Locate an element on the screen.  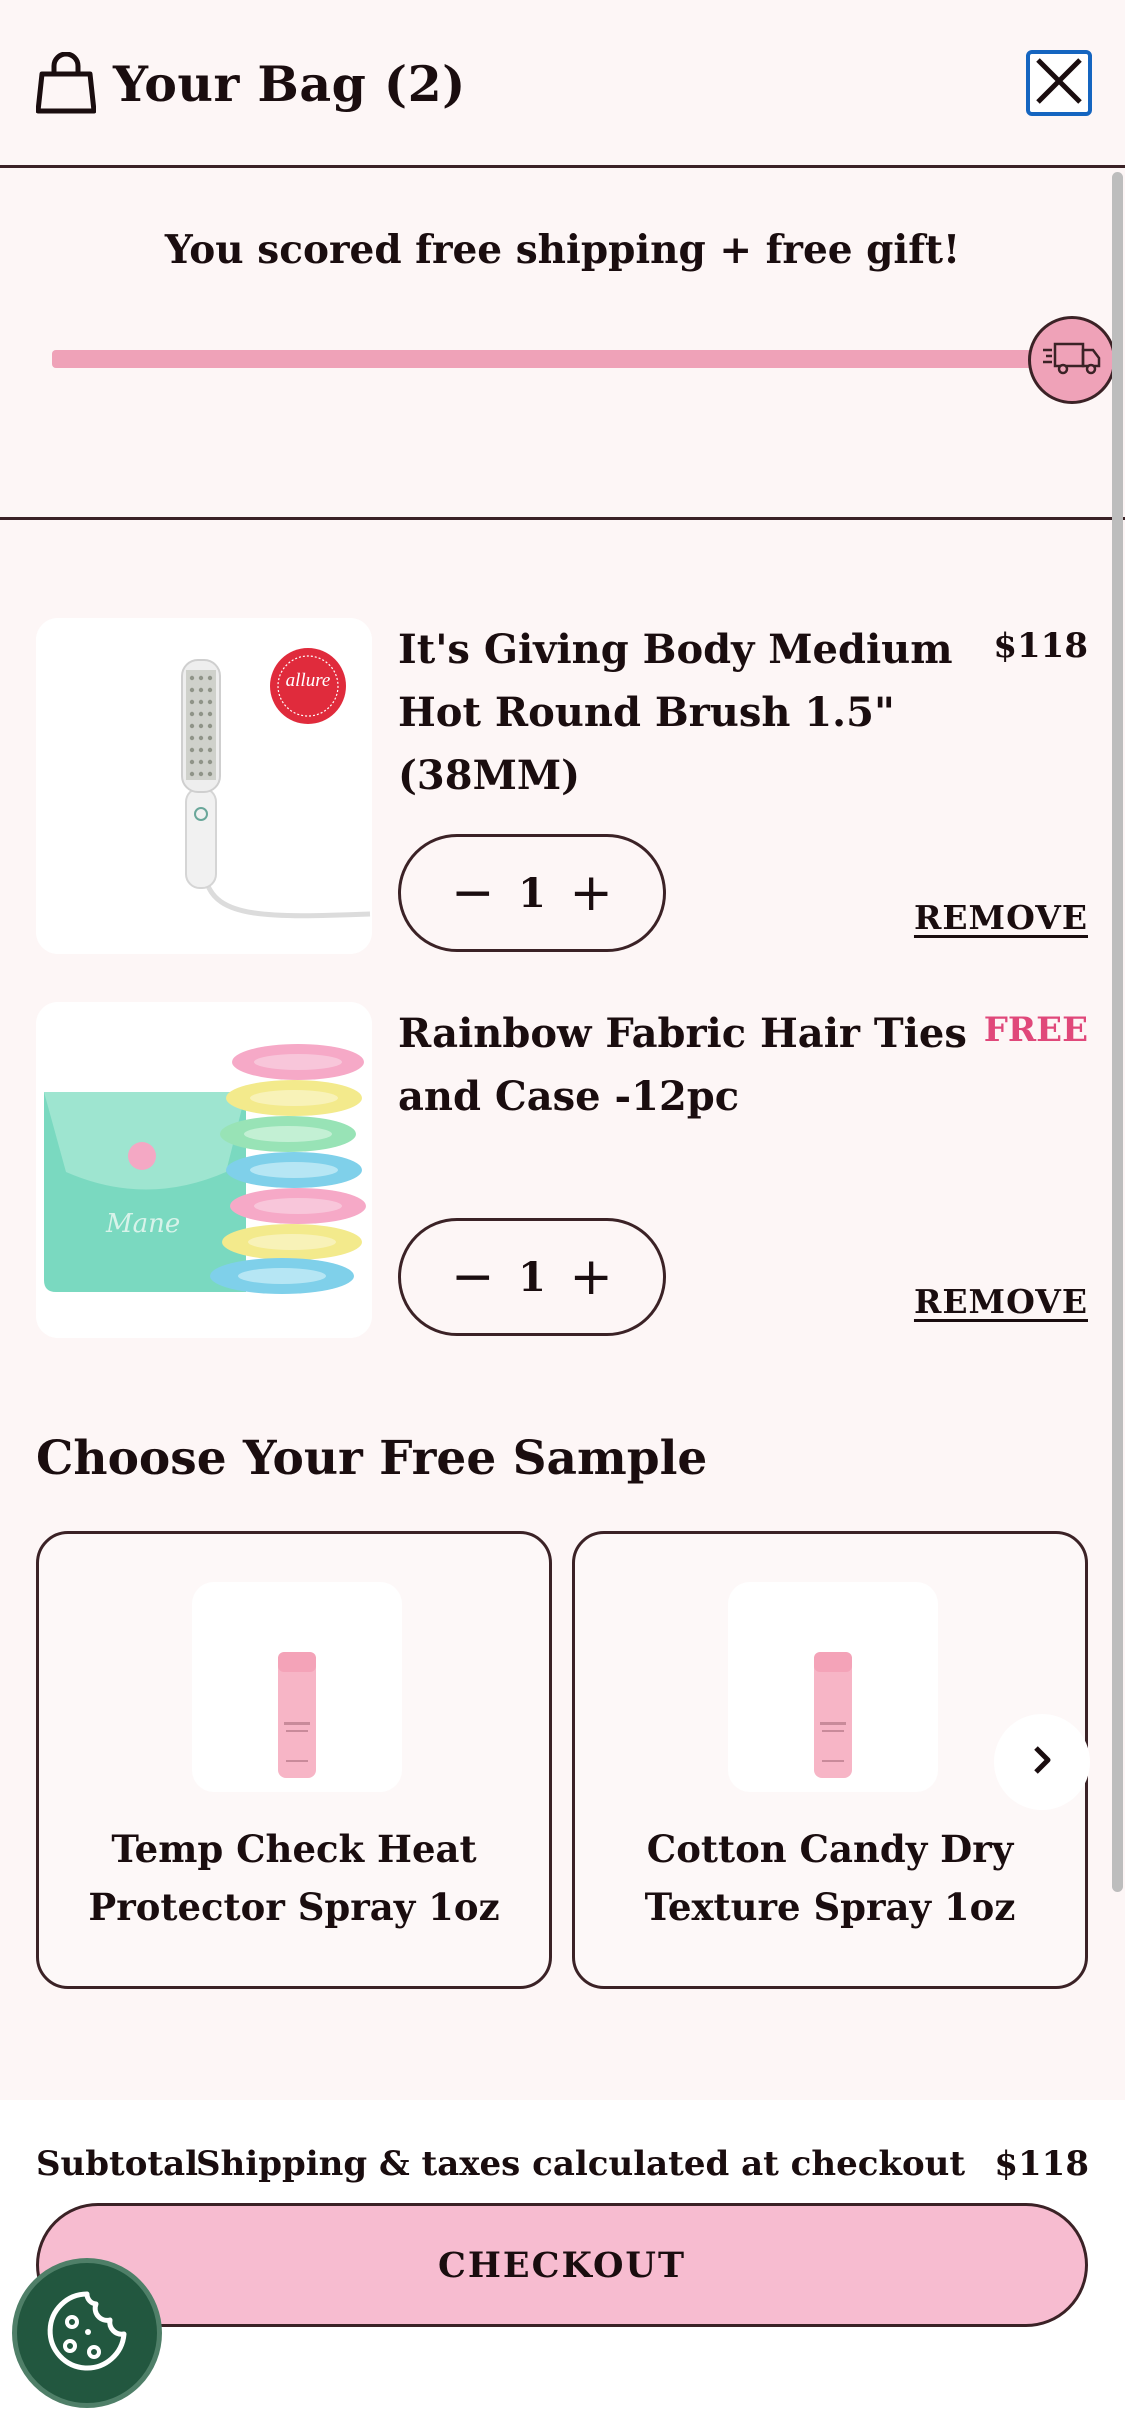
subtotal-value: $118 is located at coordinates (1041, 2164).